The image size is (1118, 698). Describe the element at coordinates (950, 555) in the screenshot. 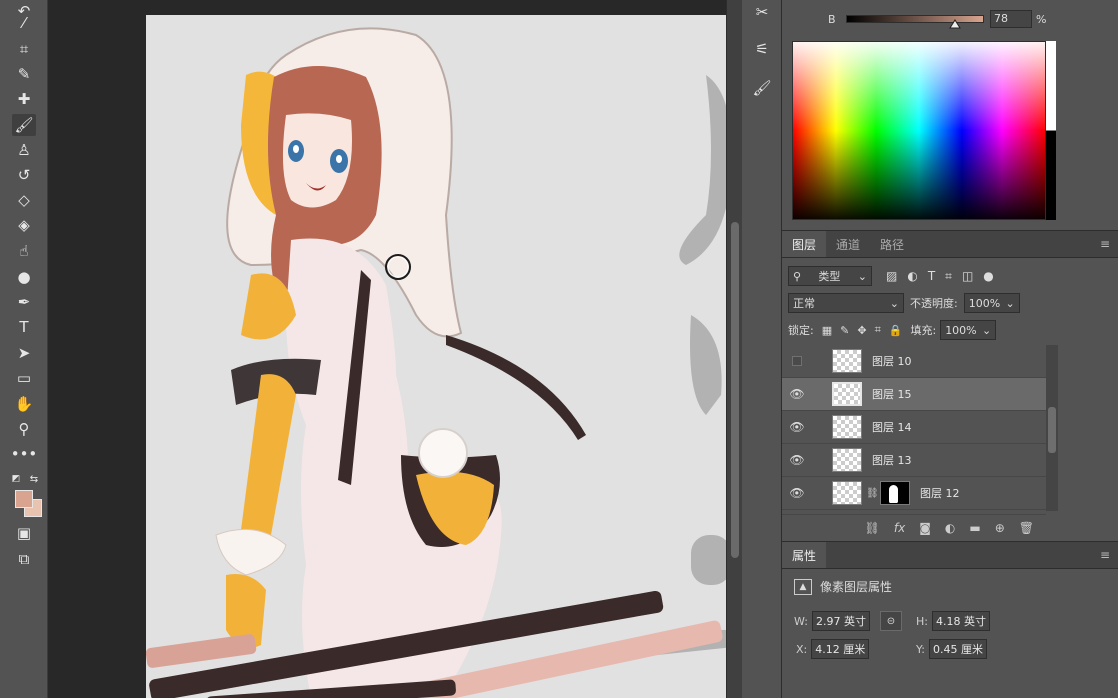

I see `properties-panel-tabs: 属性 ≡` at that location.